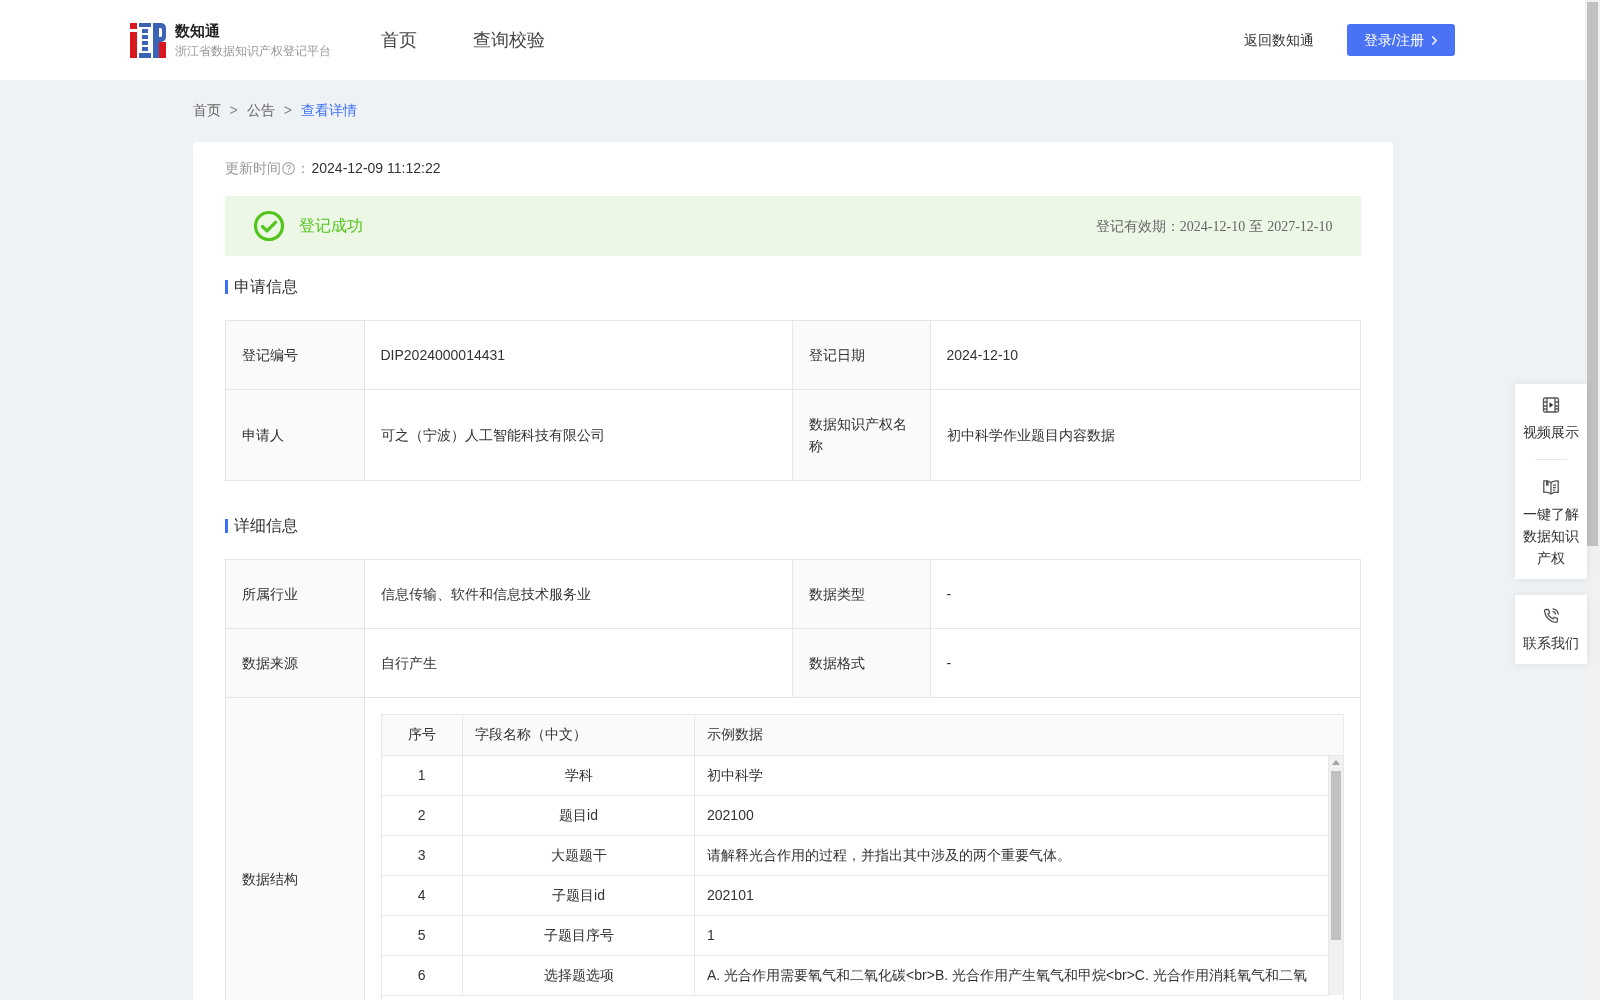 This screenshot has width=1600, height=1000. Describe the element at coordinates (1011, 895) in the screenshot. I see `table-cell: 202101` at that location.